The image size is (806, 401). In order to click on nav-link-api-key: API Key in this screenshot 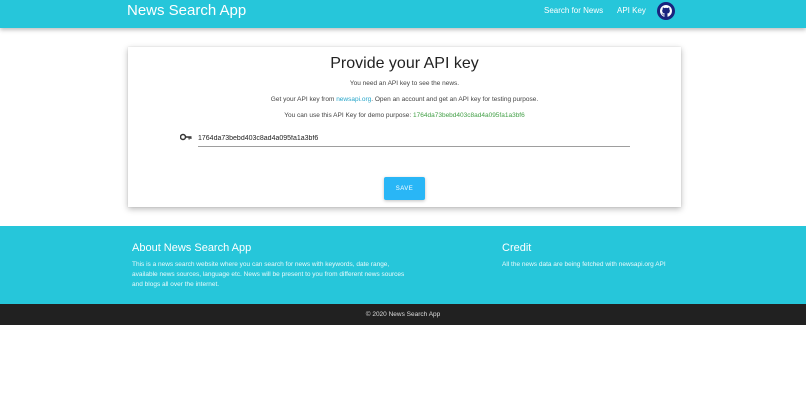, I will do `click(631, 10)`.